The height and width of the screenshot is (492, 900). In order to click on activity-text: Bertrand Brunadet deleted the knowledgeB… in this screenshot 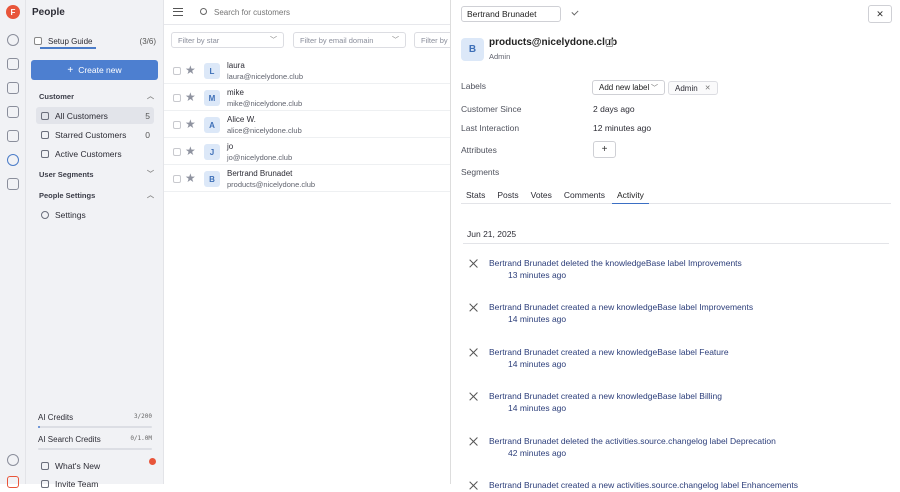, I will do `click(615, 263)`.